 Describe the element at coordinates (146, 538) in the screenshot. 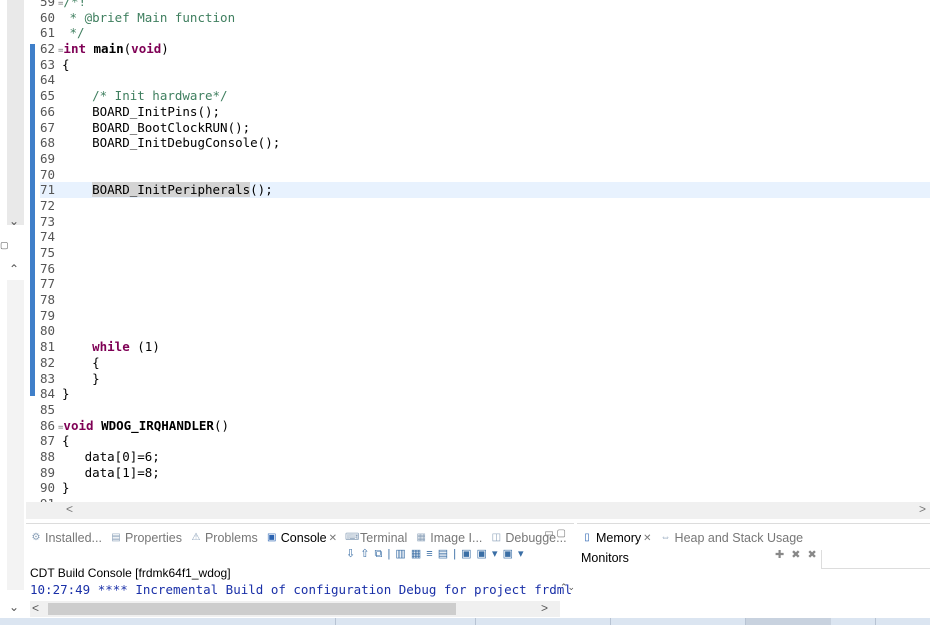

I see `tab-properties: ▤ Properties` at that location.